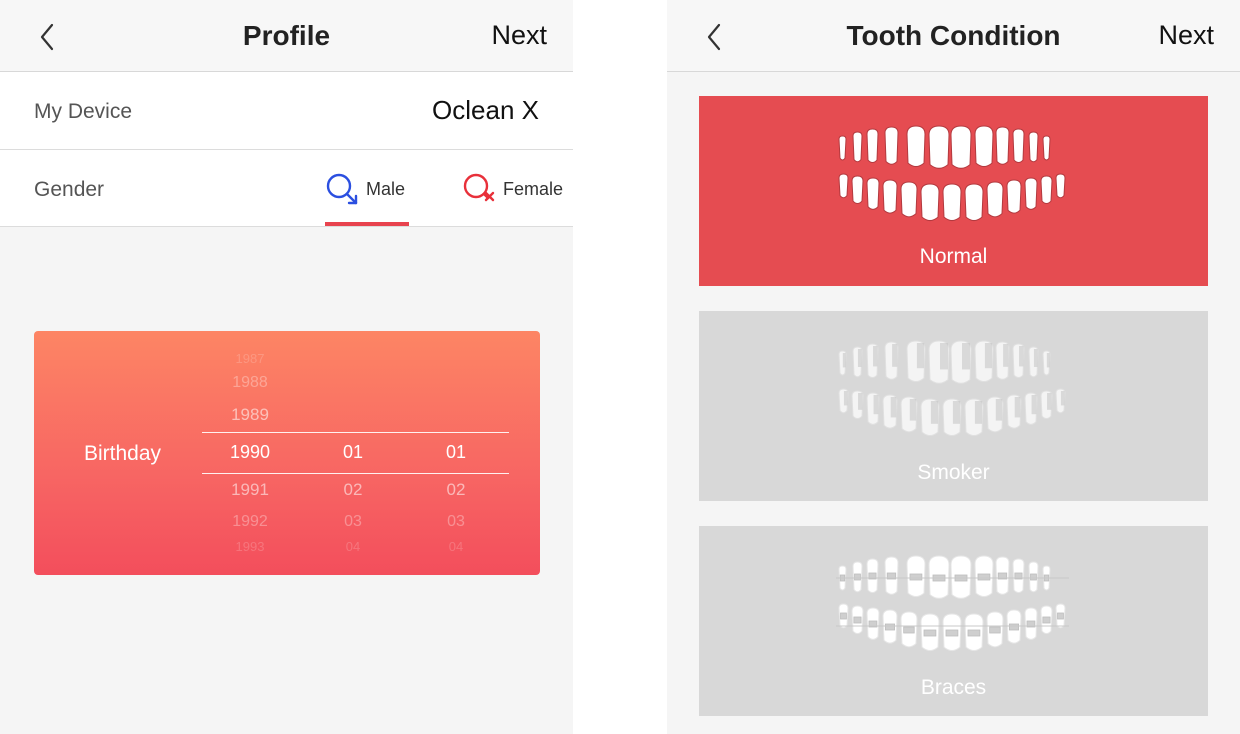 The image size is (1240, 734). I want to click on gender-option-label: Female, so click(533, 189).